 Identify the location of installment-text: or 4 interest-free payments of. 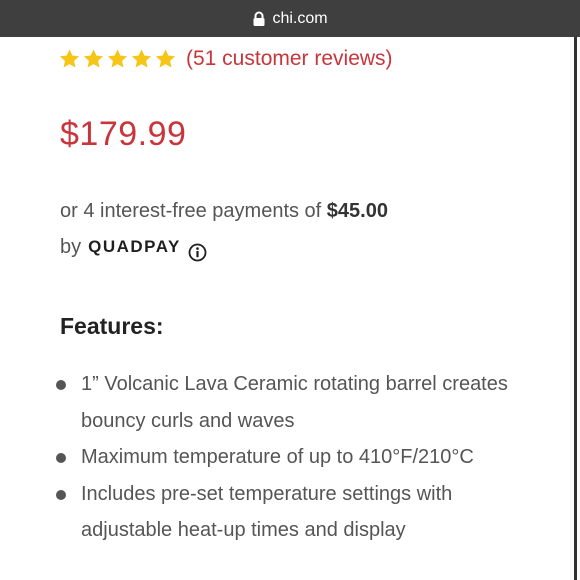
(191, 211).